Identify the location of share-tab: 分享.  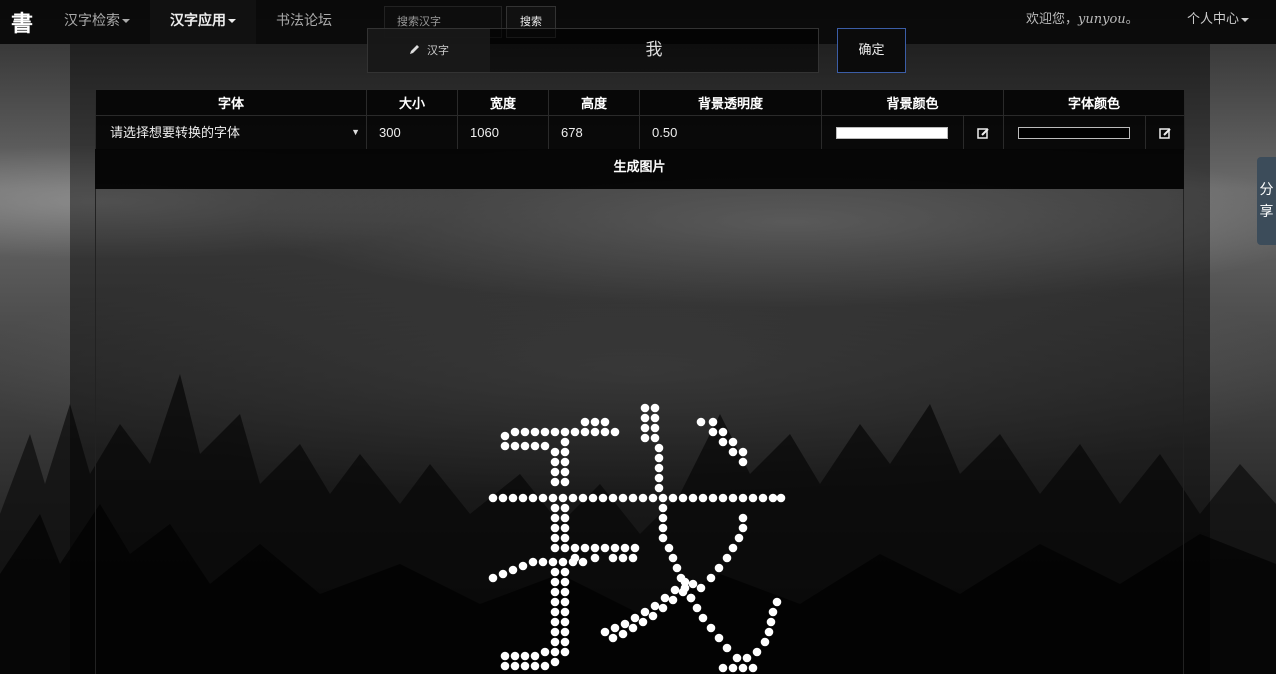
(1266, 201).